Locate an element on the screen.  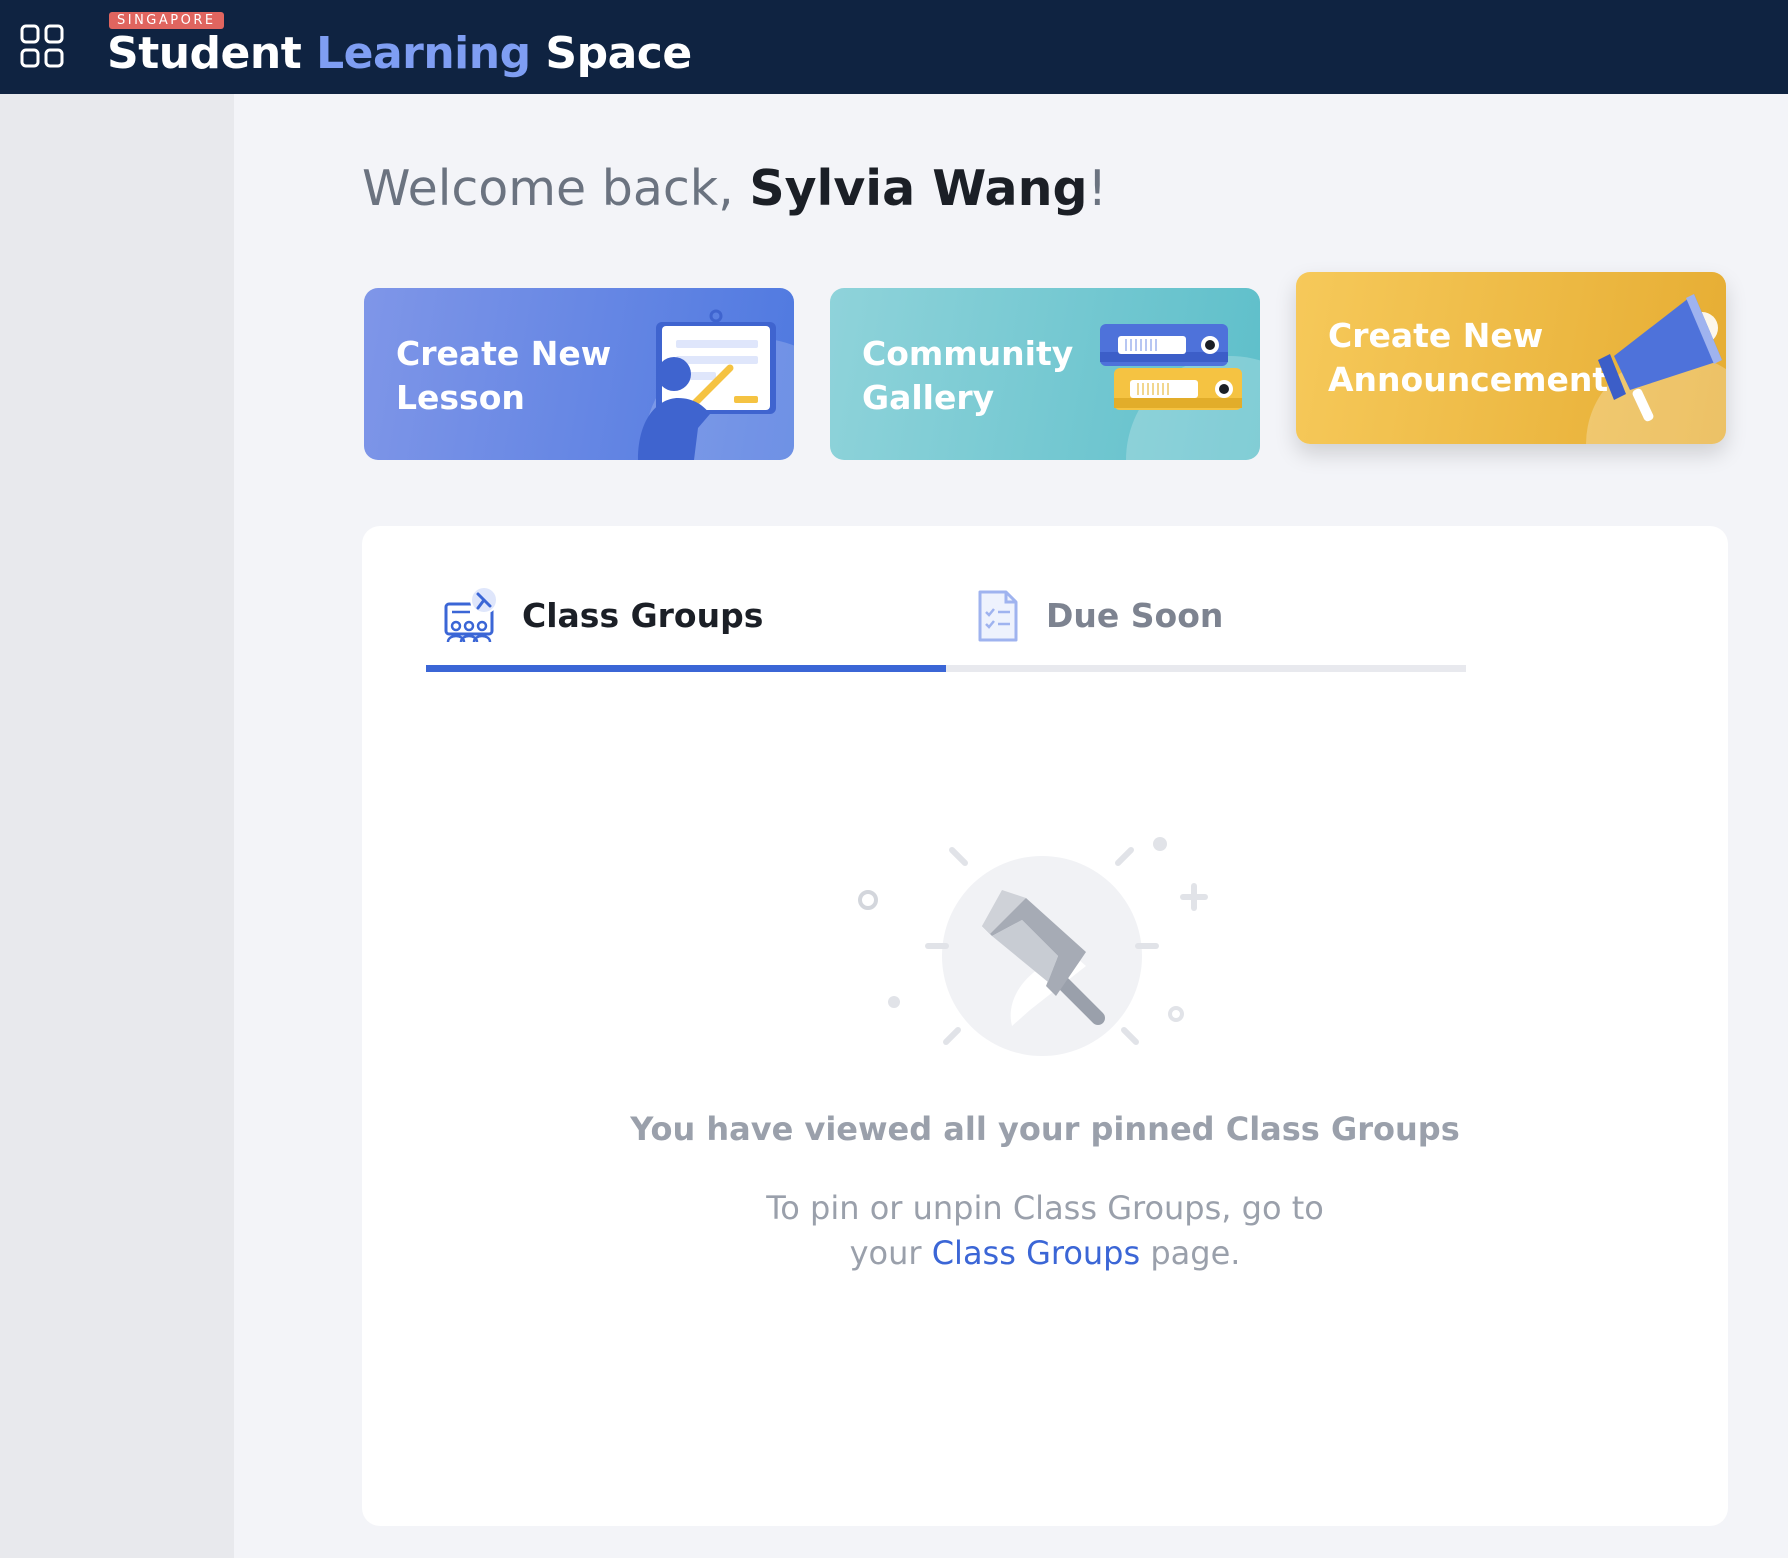
pin-icon is located at coordinates (1033, 946).